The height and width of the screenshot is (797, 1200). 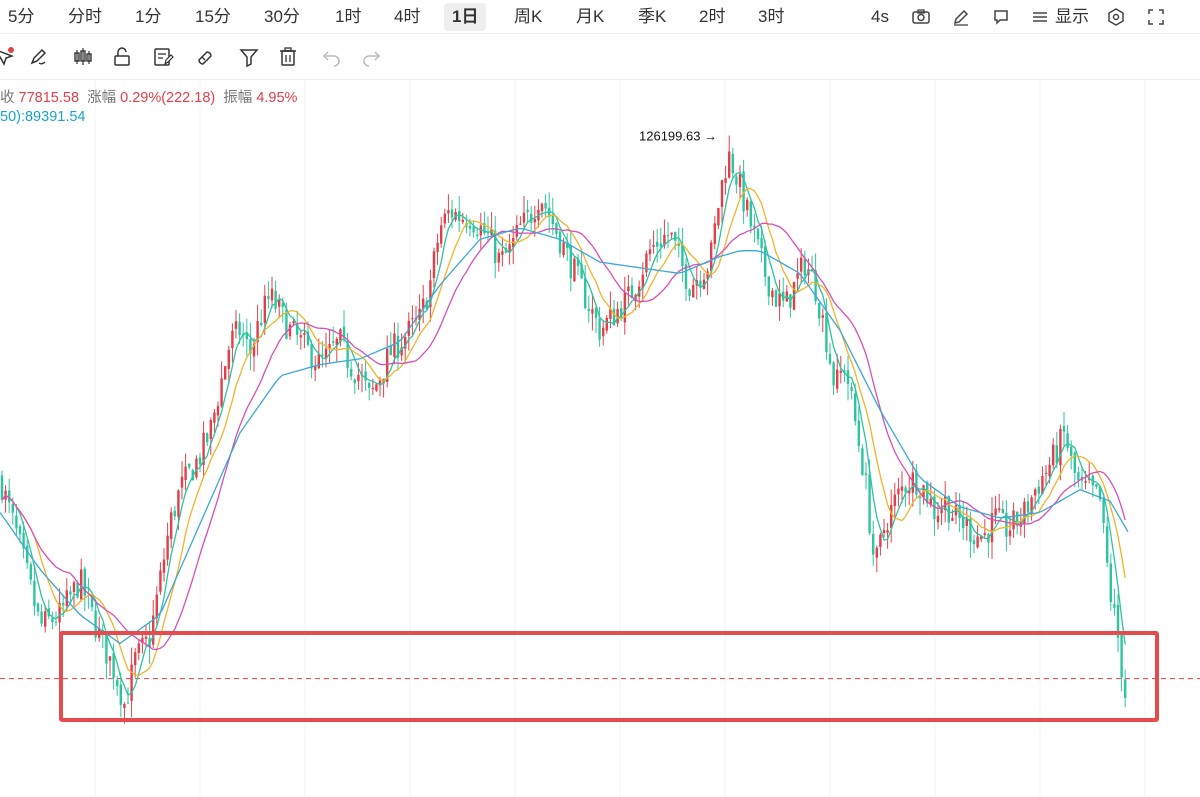 What do you see at coordinates (1116, 17) in the screenshot?
I see `settings-icon` at bounding box center [1116, 17].